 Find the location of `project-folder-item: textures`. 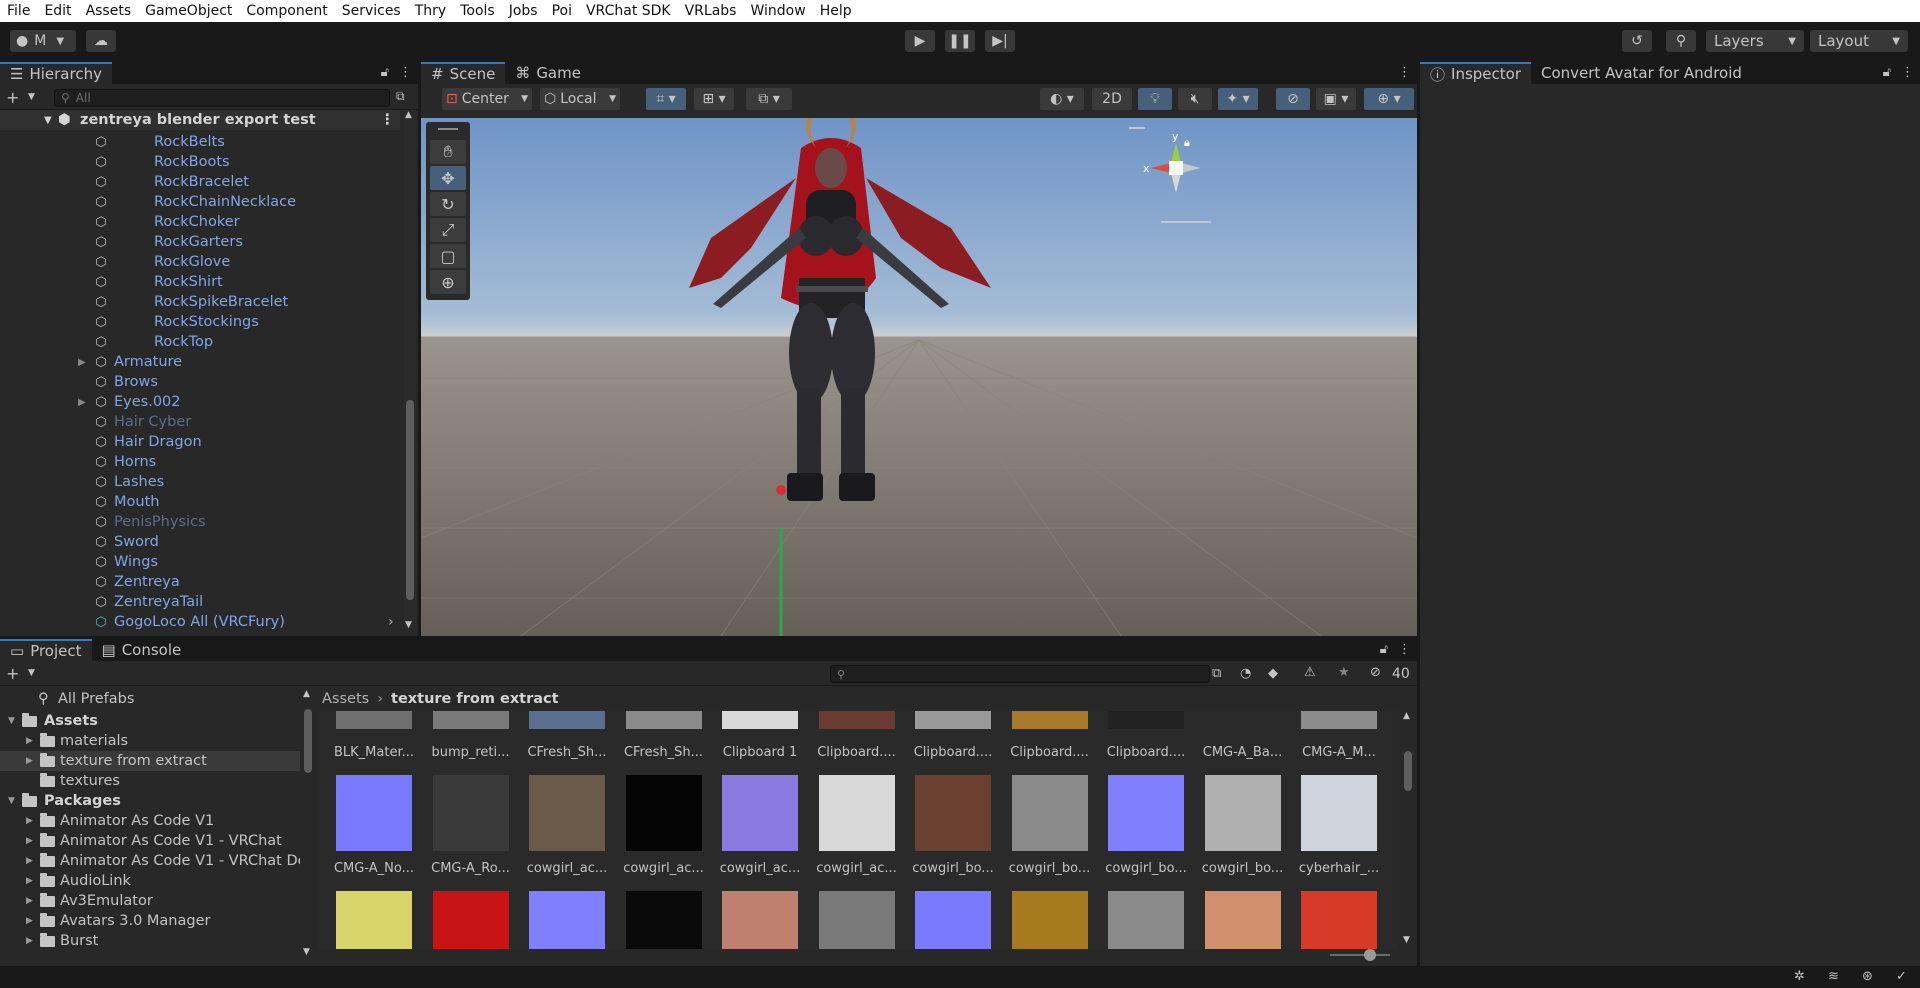

project-folder-item: textures is located at coordinates (150, 781).